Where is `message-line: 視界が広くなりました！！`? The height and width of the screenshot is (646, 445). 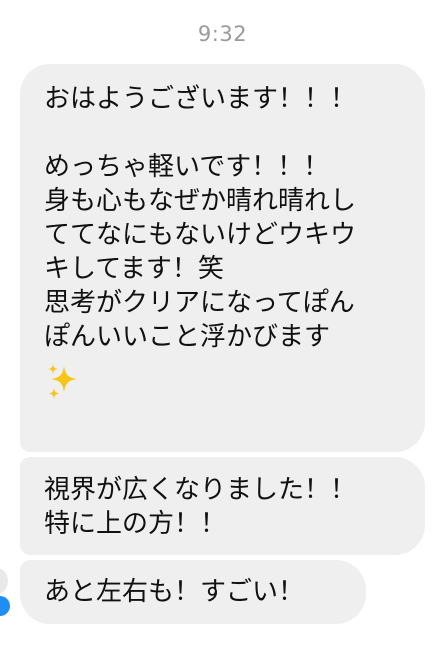
message-line: 視界が広くなりました！！ is located at coordinates (200, 490).